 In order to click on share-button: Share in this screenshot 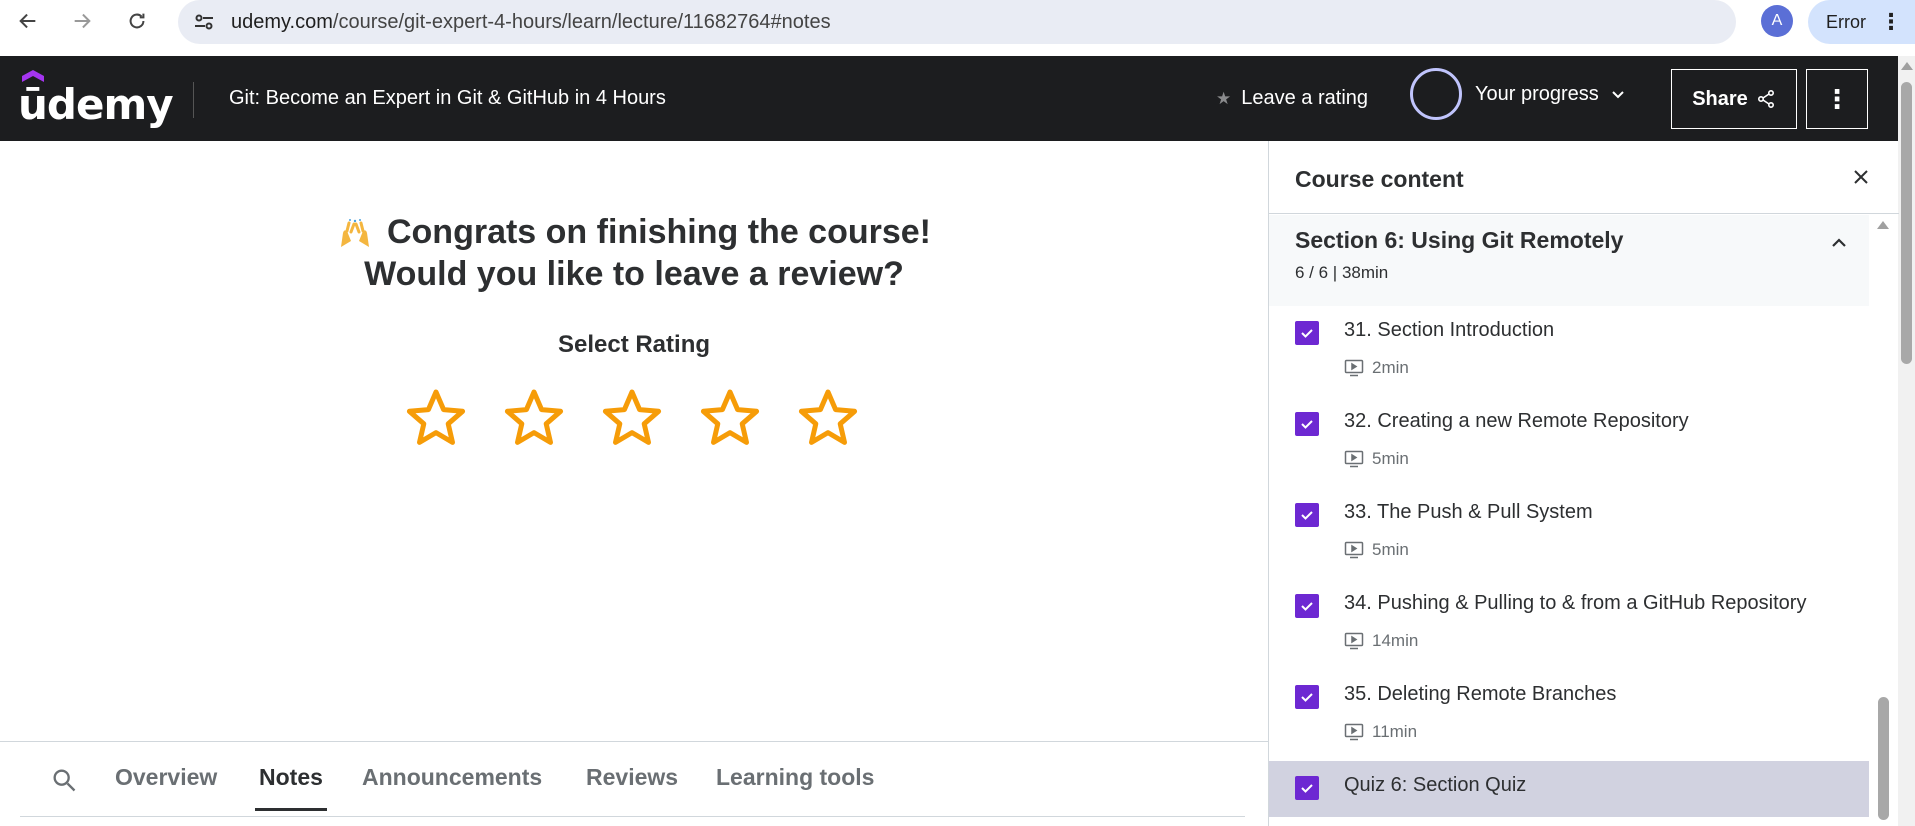, I will do `click(1734, 99)`.